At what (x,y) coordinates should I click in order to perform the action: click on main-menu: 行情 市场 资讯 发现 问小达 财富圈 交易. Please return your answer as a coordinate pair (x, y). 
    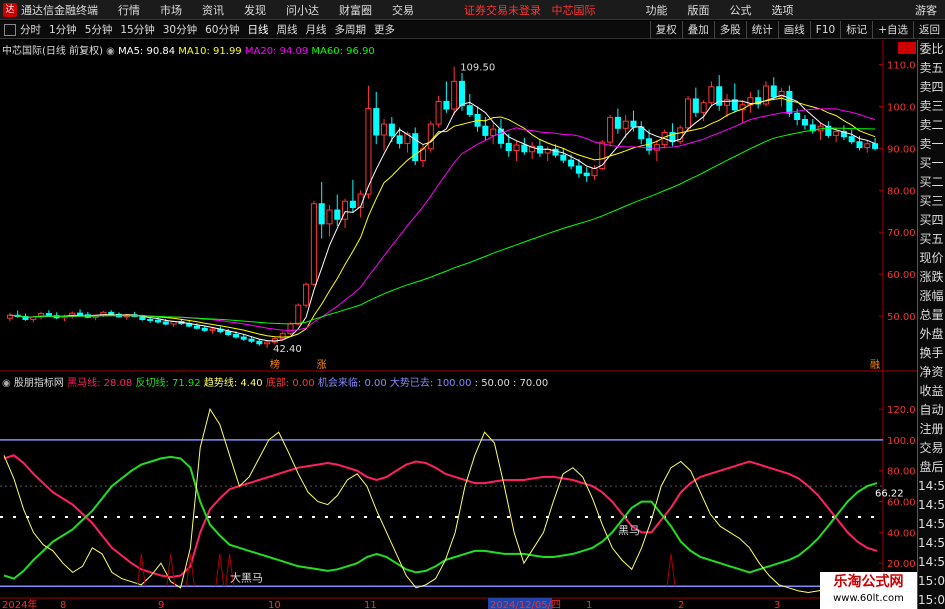
    Looking at the image, I should click on (266, 10).